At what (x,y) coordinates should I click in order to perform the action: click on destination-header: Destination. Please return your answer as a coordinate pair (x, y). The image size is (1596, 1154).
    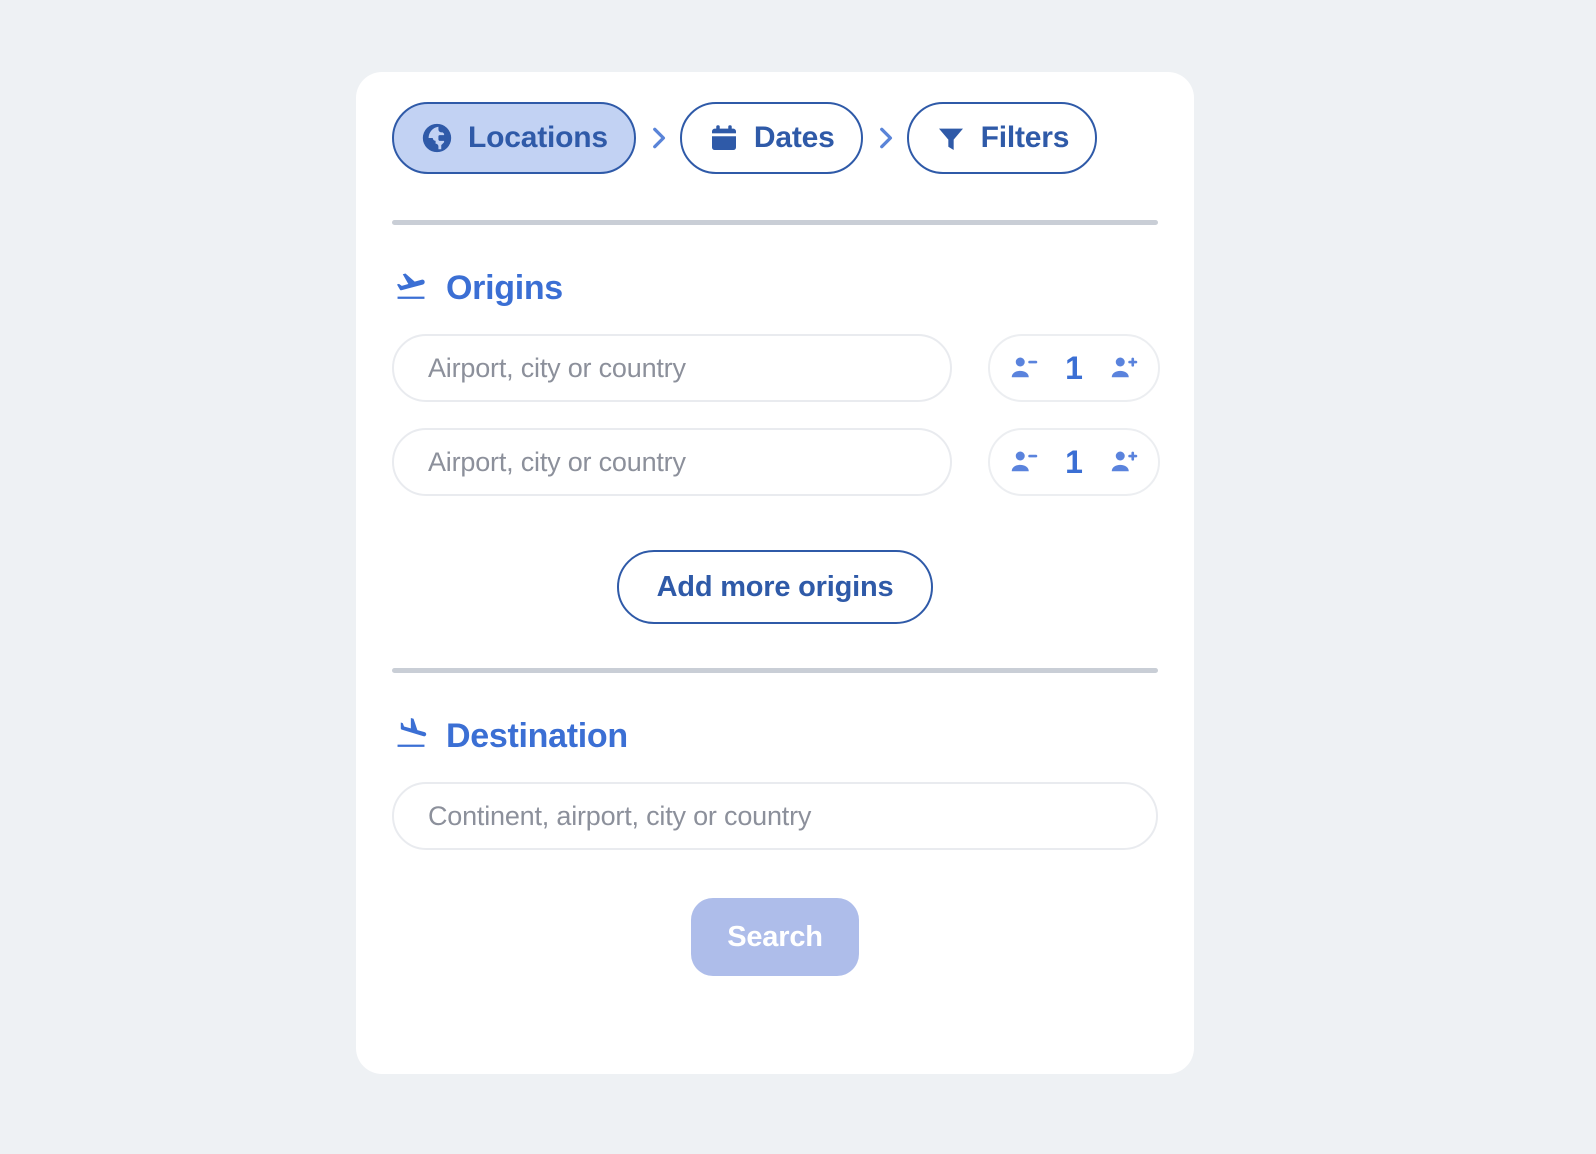
    Looking at the image, I should click on (775, 714).